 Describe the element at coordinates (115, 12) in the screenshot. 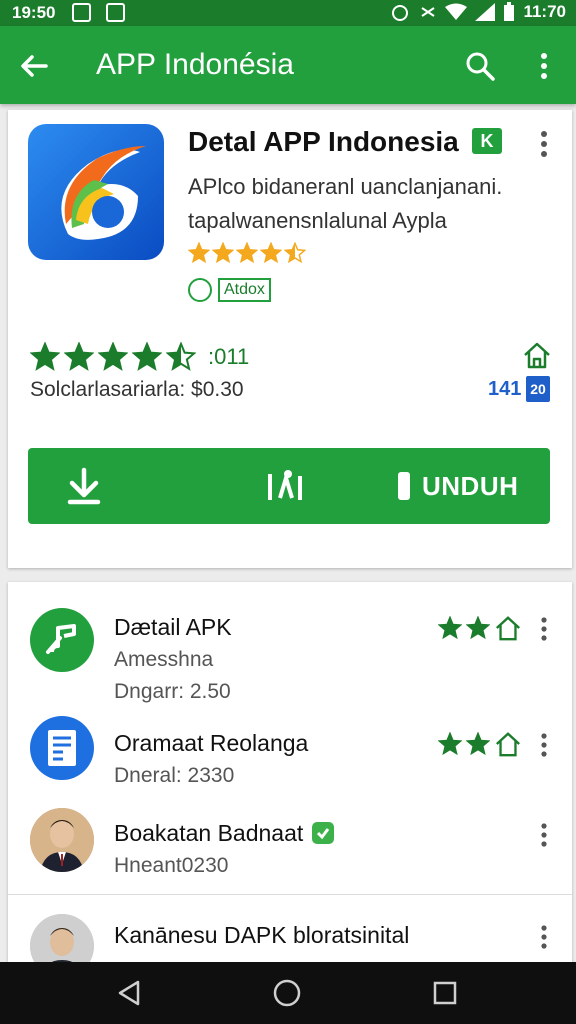

I see `mail-icon` at that location.